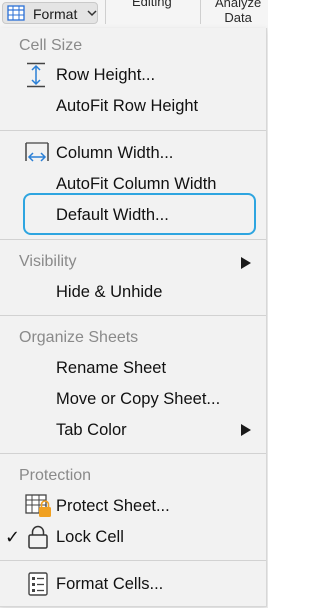  What do you see at coordinates (111, 368) in the screenshot?
I see `menu-item-rename-sheet: Rename Sheet` at bounding box center [111, 368].